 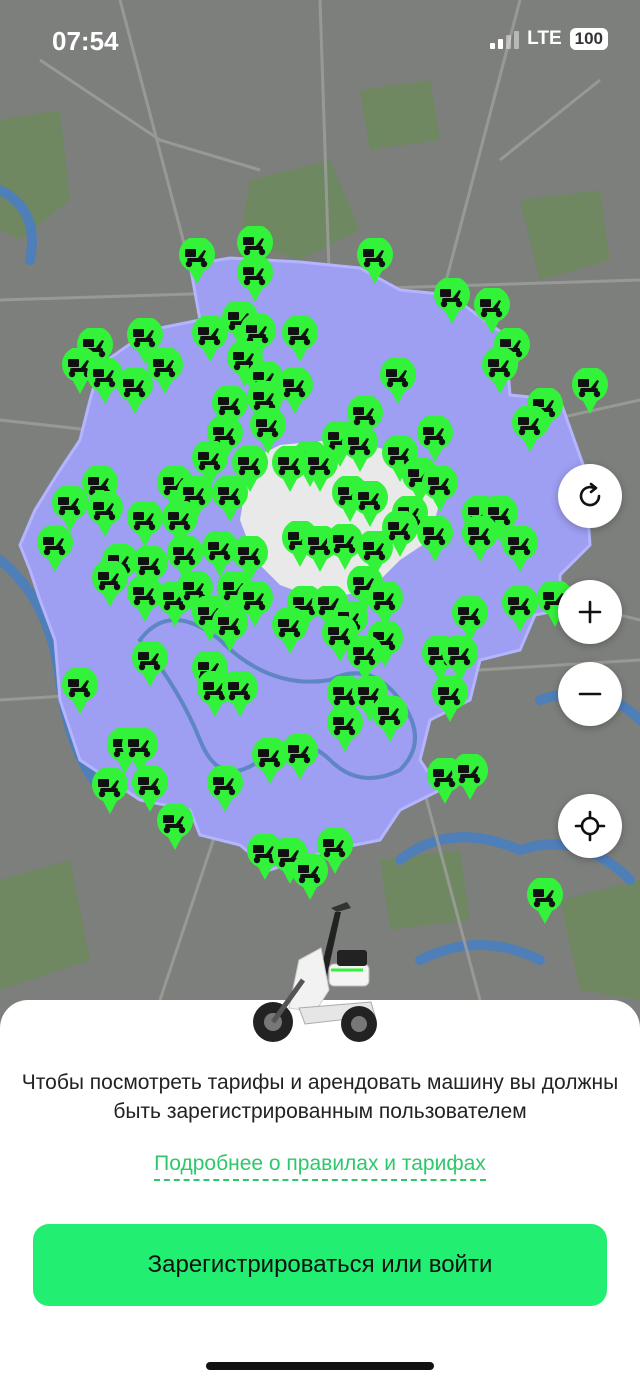 I want to click on crosshair-icon, so click(x=590, y=826).